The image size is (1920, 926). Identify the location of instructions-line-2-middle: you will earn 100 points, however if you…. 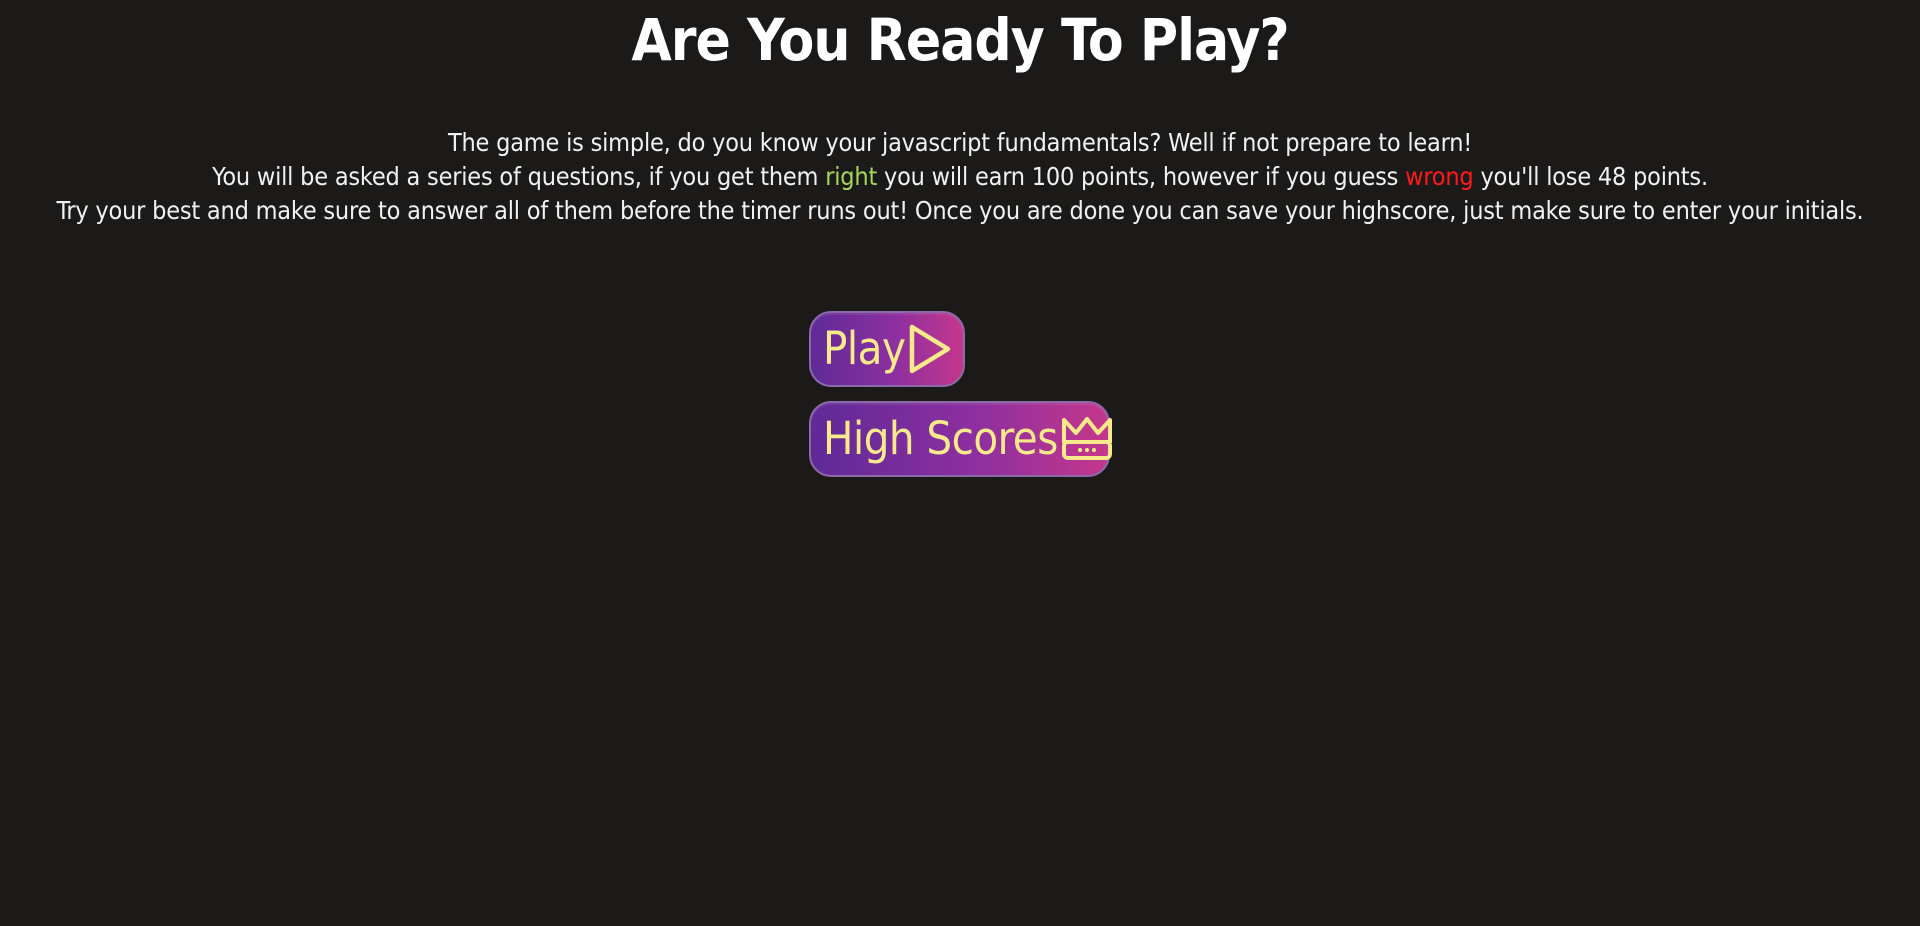
(1141, 176).